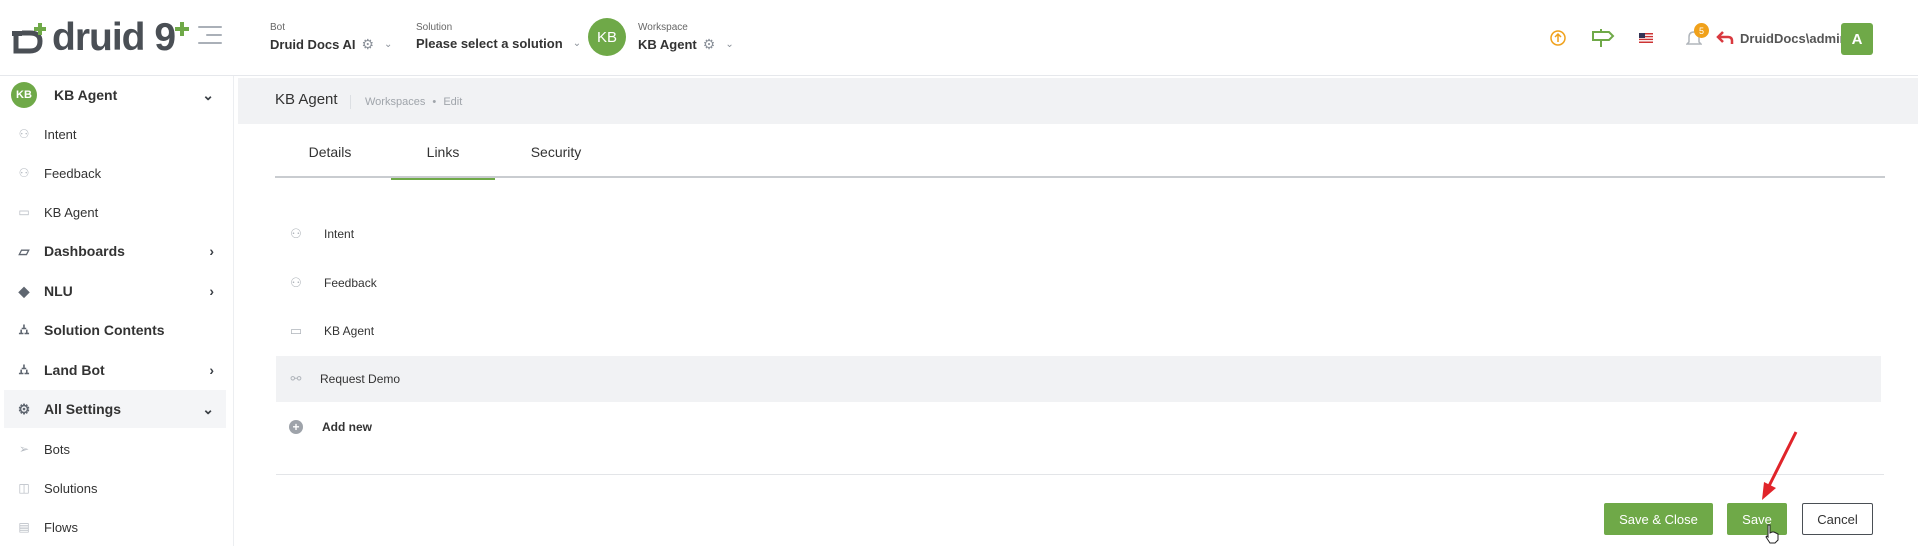 Image resolution: width=1918 pixels, height=546 pixels. I want to click on sidebar-item-label: NLU, so click(58, 291).